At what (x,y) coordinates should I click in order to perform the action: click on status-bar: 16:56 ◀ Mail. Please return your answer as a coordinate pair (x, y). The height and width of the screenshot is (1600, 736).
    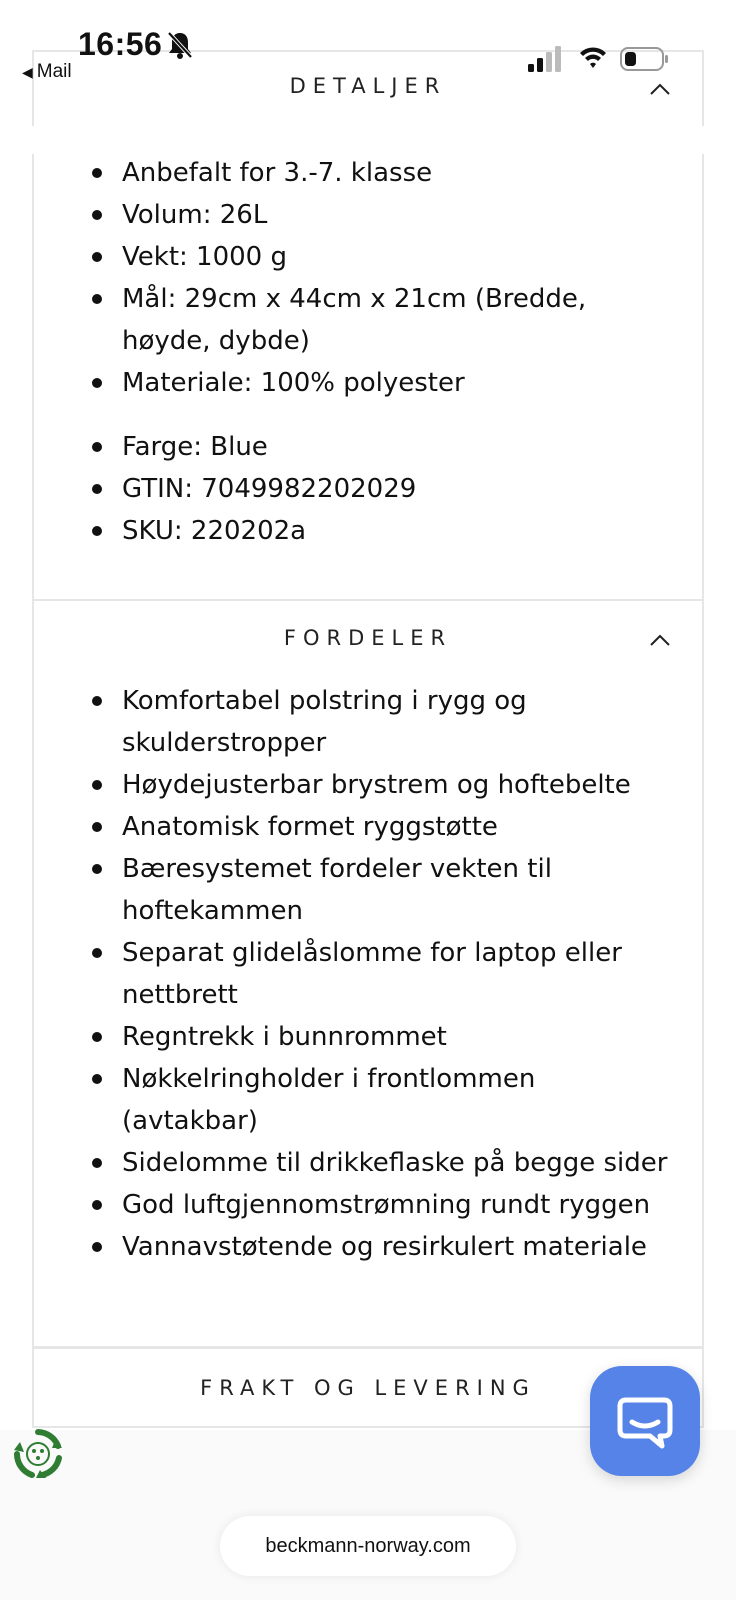
    Looking at the image, I should click on (368, 62).